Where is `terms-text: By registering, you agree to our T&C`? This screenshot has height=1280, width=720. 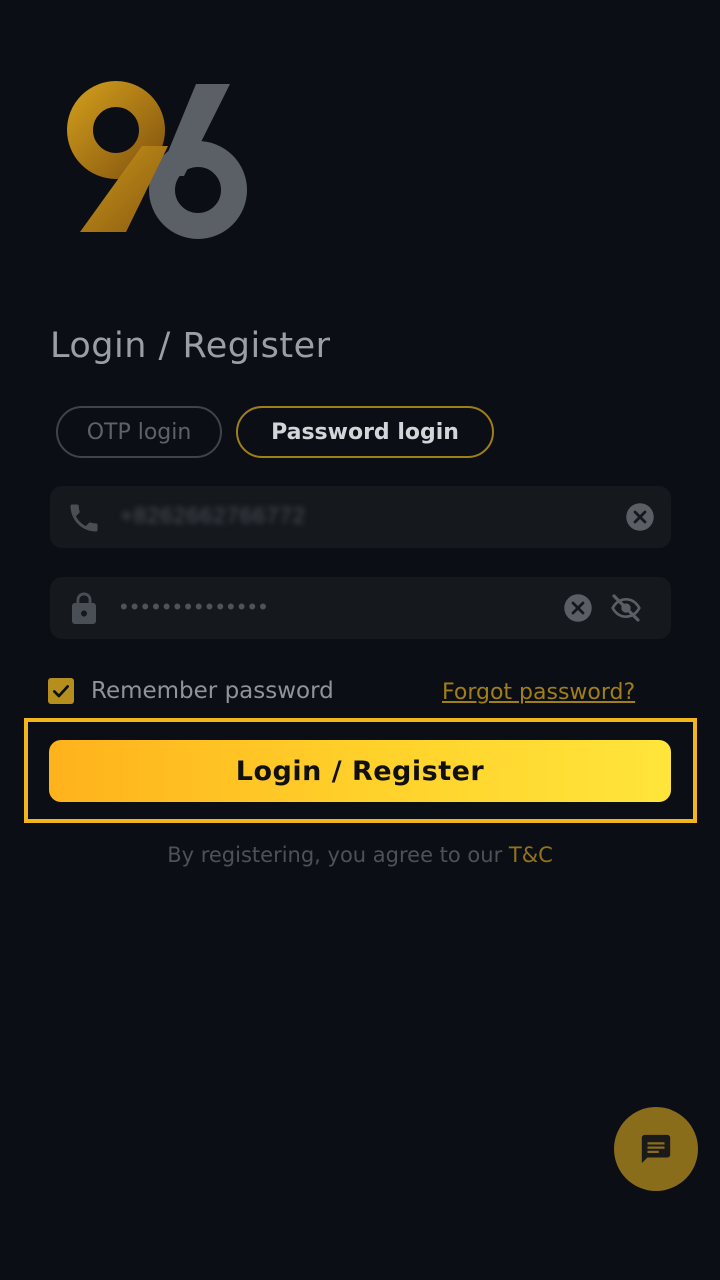 terms-text: By registering, you agree to our T&C is located at coordinates (360, 855).